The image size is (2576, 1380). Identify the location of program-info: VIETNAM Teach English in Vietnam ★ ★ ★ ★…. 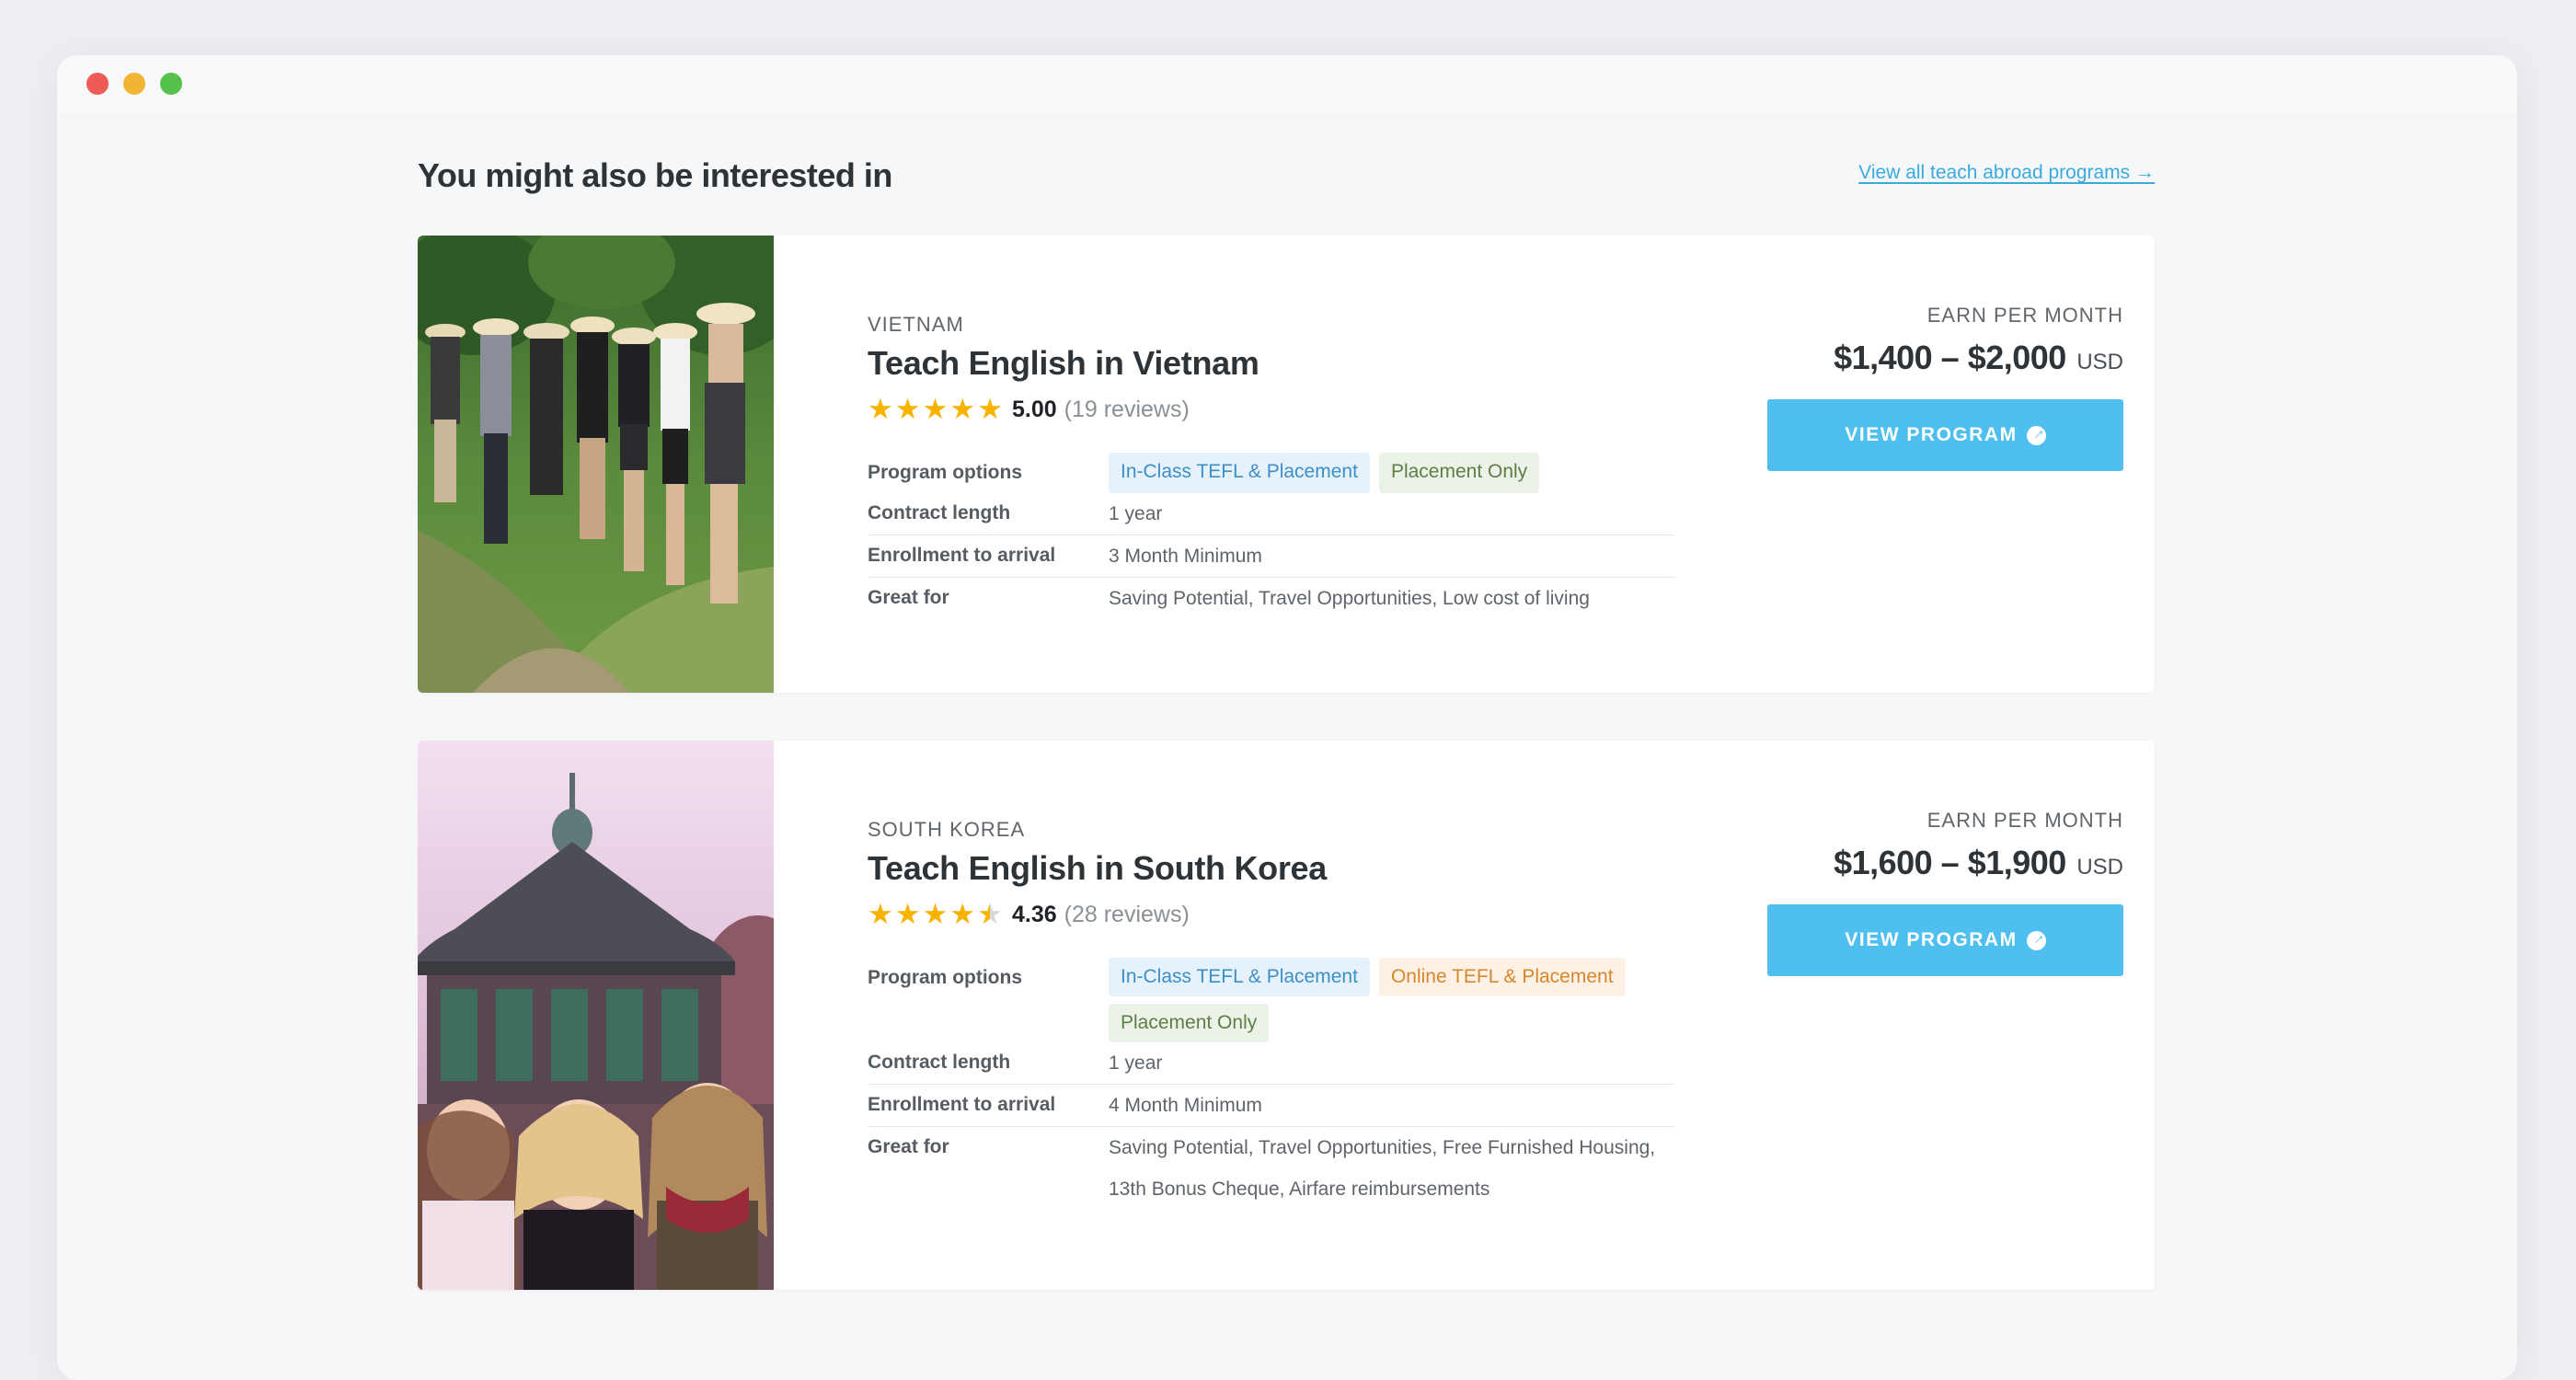
(1271, 466).